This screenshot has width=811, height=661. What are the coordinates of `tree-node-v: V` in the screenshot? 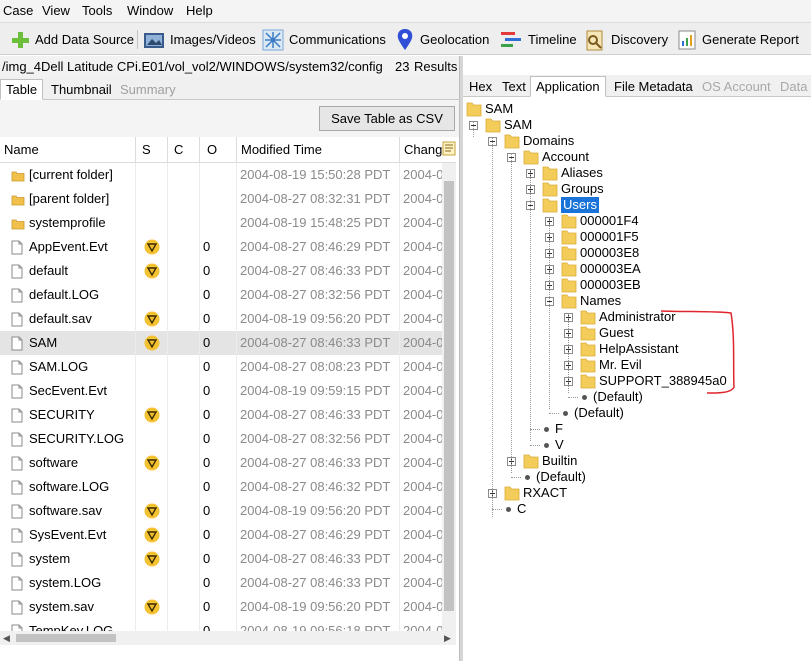 It's located at (559, 445).